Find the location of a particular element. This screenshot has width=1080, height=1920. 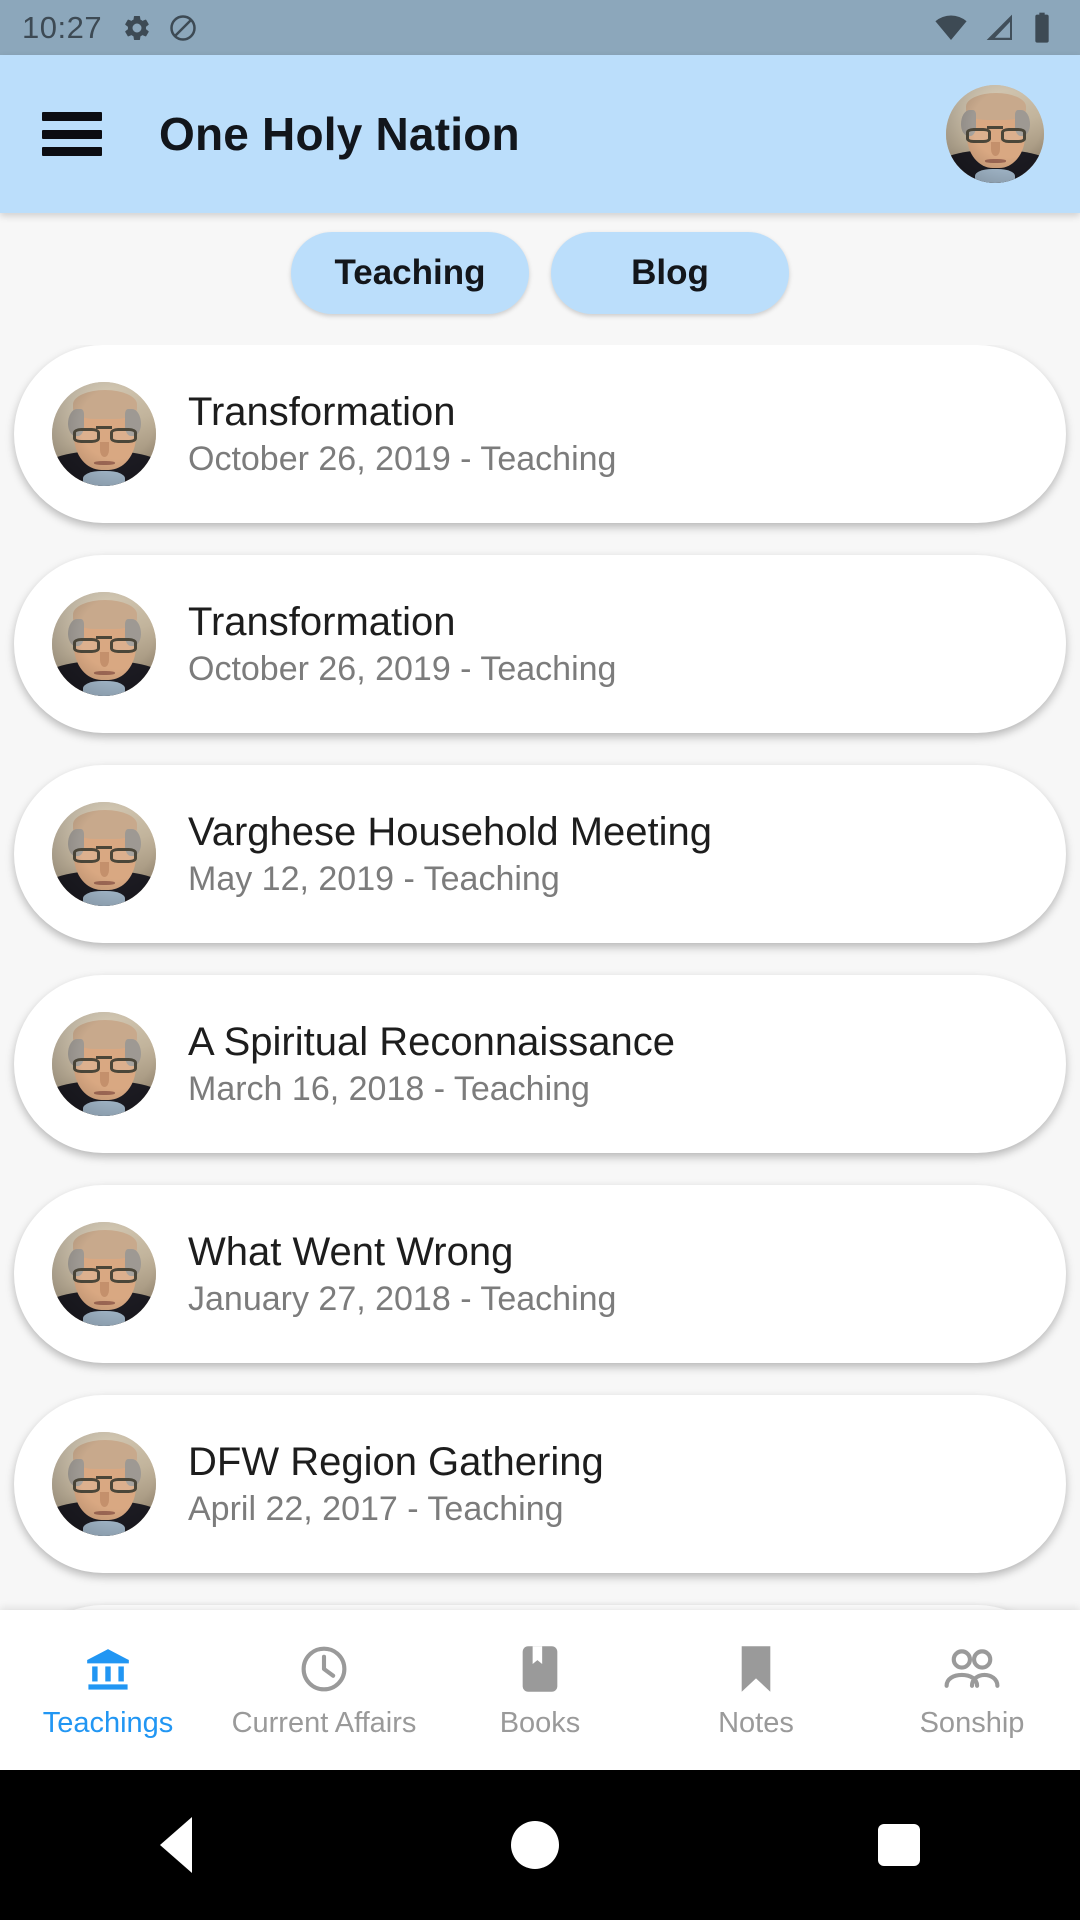

back-triangle-icon is located at coordinates (175, 1845).